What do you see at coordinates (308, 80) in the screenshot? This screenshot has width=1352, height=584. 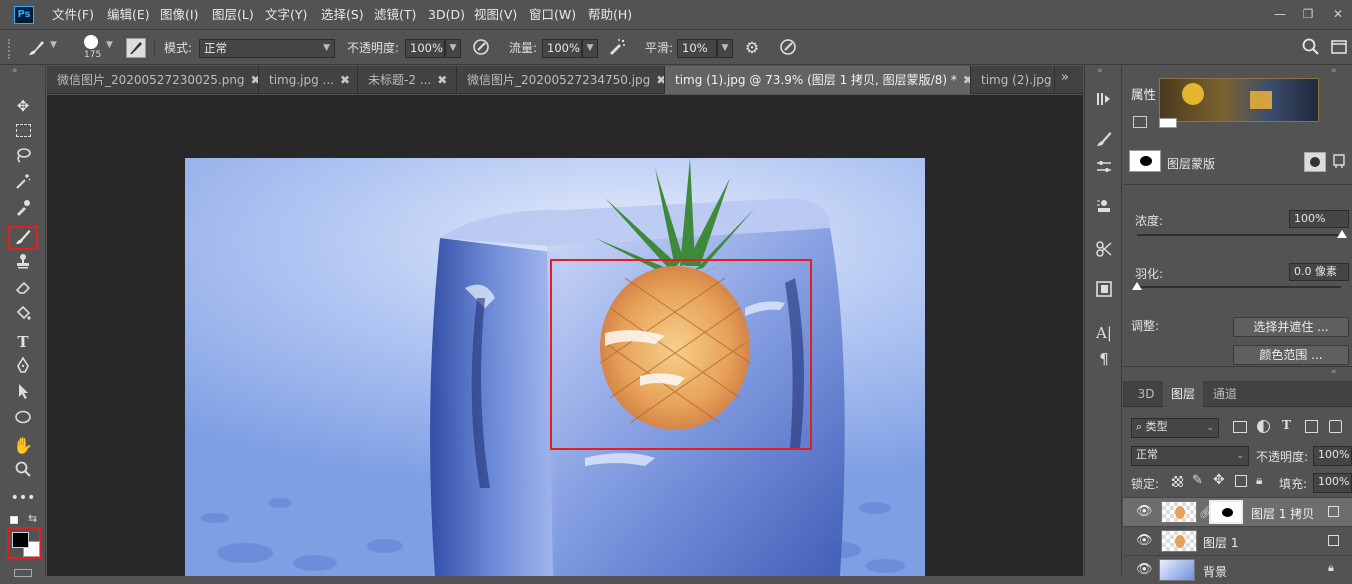 I see `tab-document-2: timg.jpg ... ✖` at bounding box center [308, 80].